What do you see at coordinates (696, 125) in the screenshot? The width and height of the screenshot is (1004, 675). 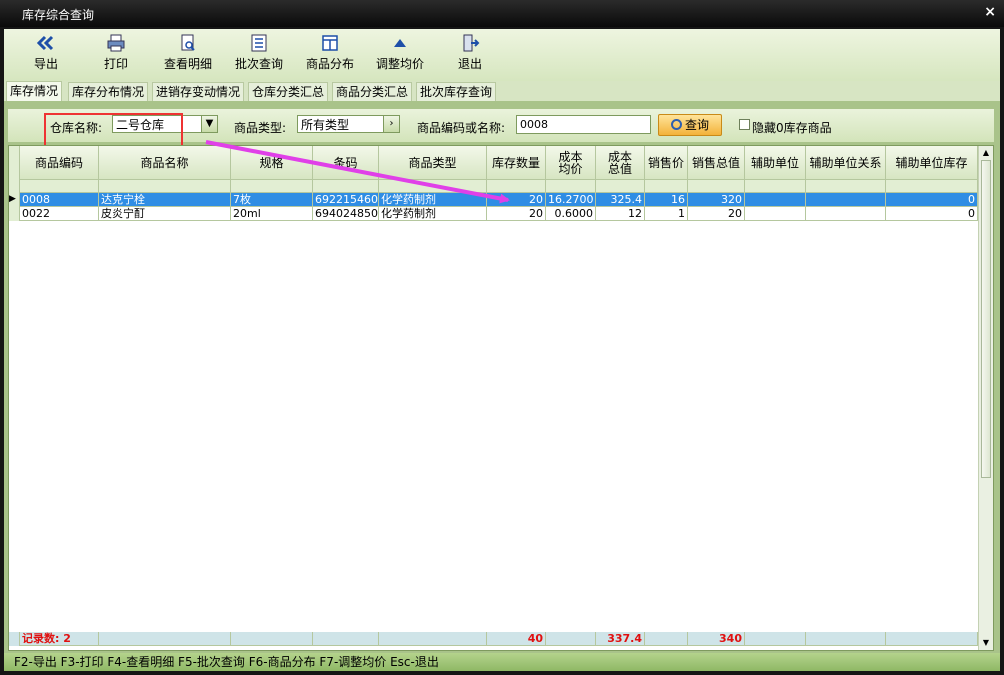 I see `query-label: 查询` at bounding box center [696, 125].